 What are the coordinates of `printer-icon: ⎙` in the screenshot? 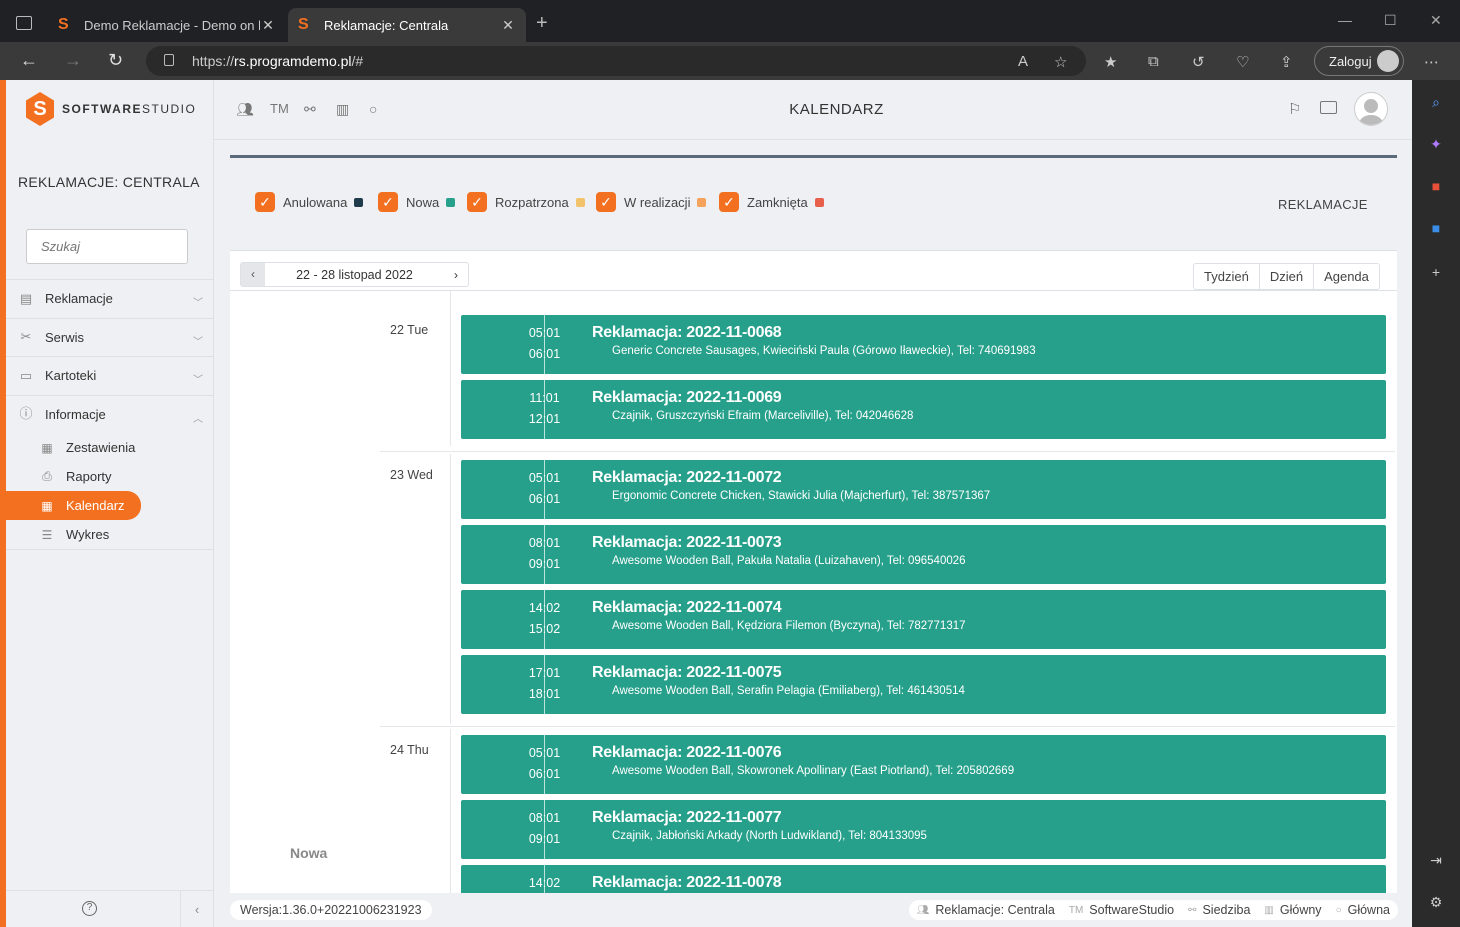 It's located at (47, 476).